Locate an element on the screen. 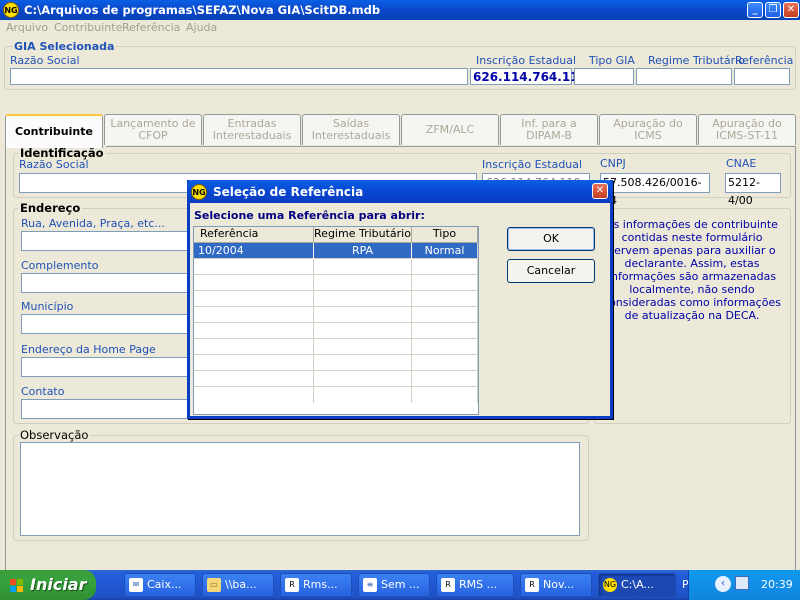 This screenshot has width=800, height=600. gia-razao-social-label: Razão Social is located at coordinates (45, 60).